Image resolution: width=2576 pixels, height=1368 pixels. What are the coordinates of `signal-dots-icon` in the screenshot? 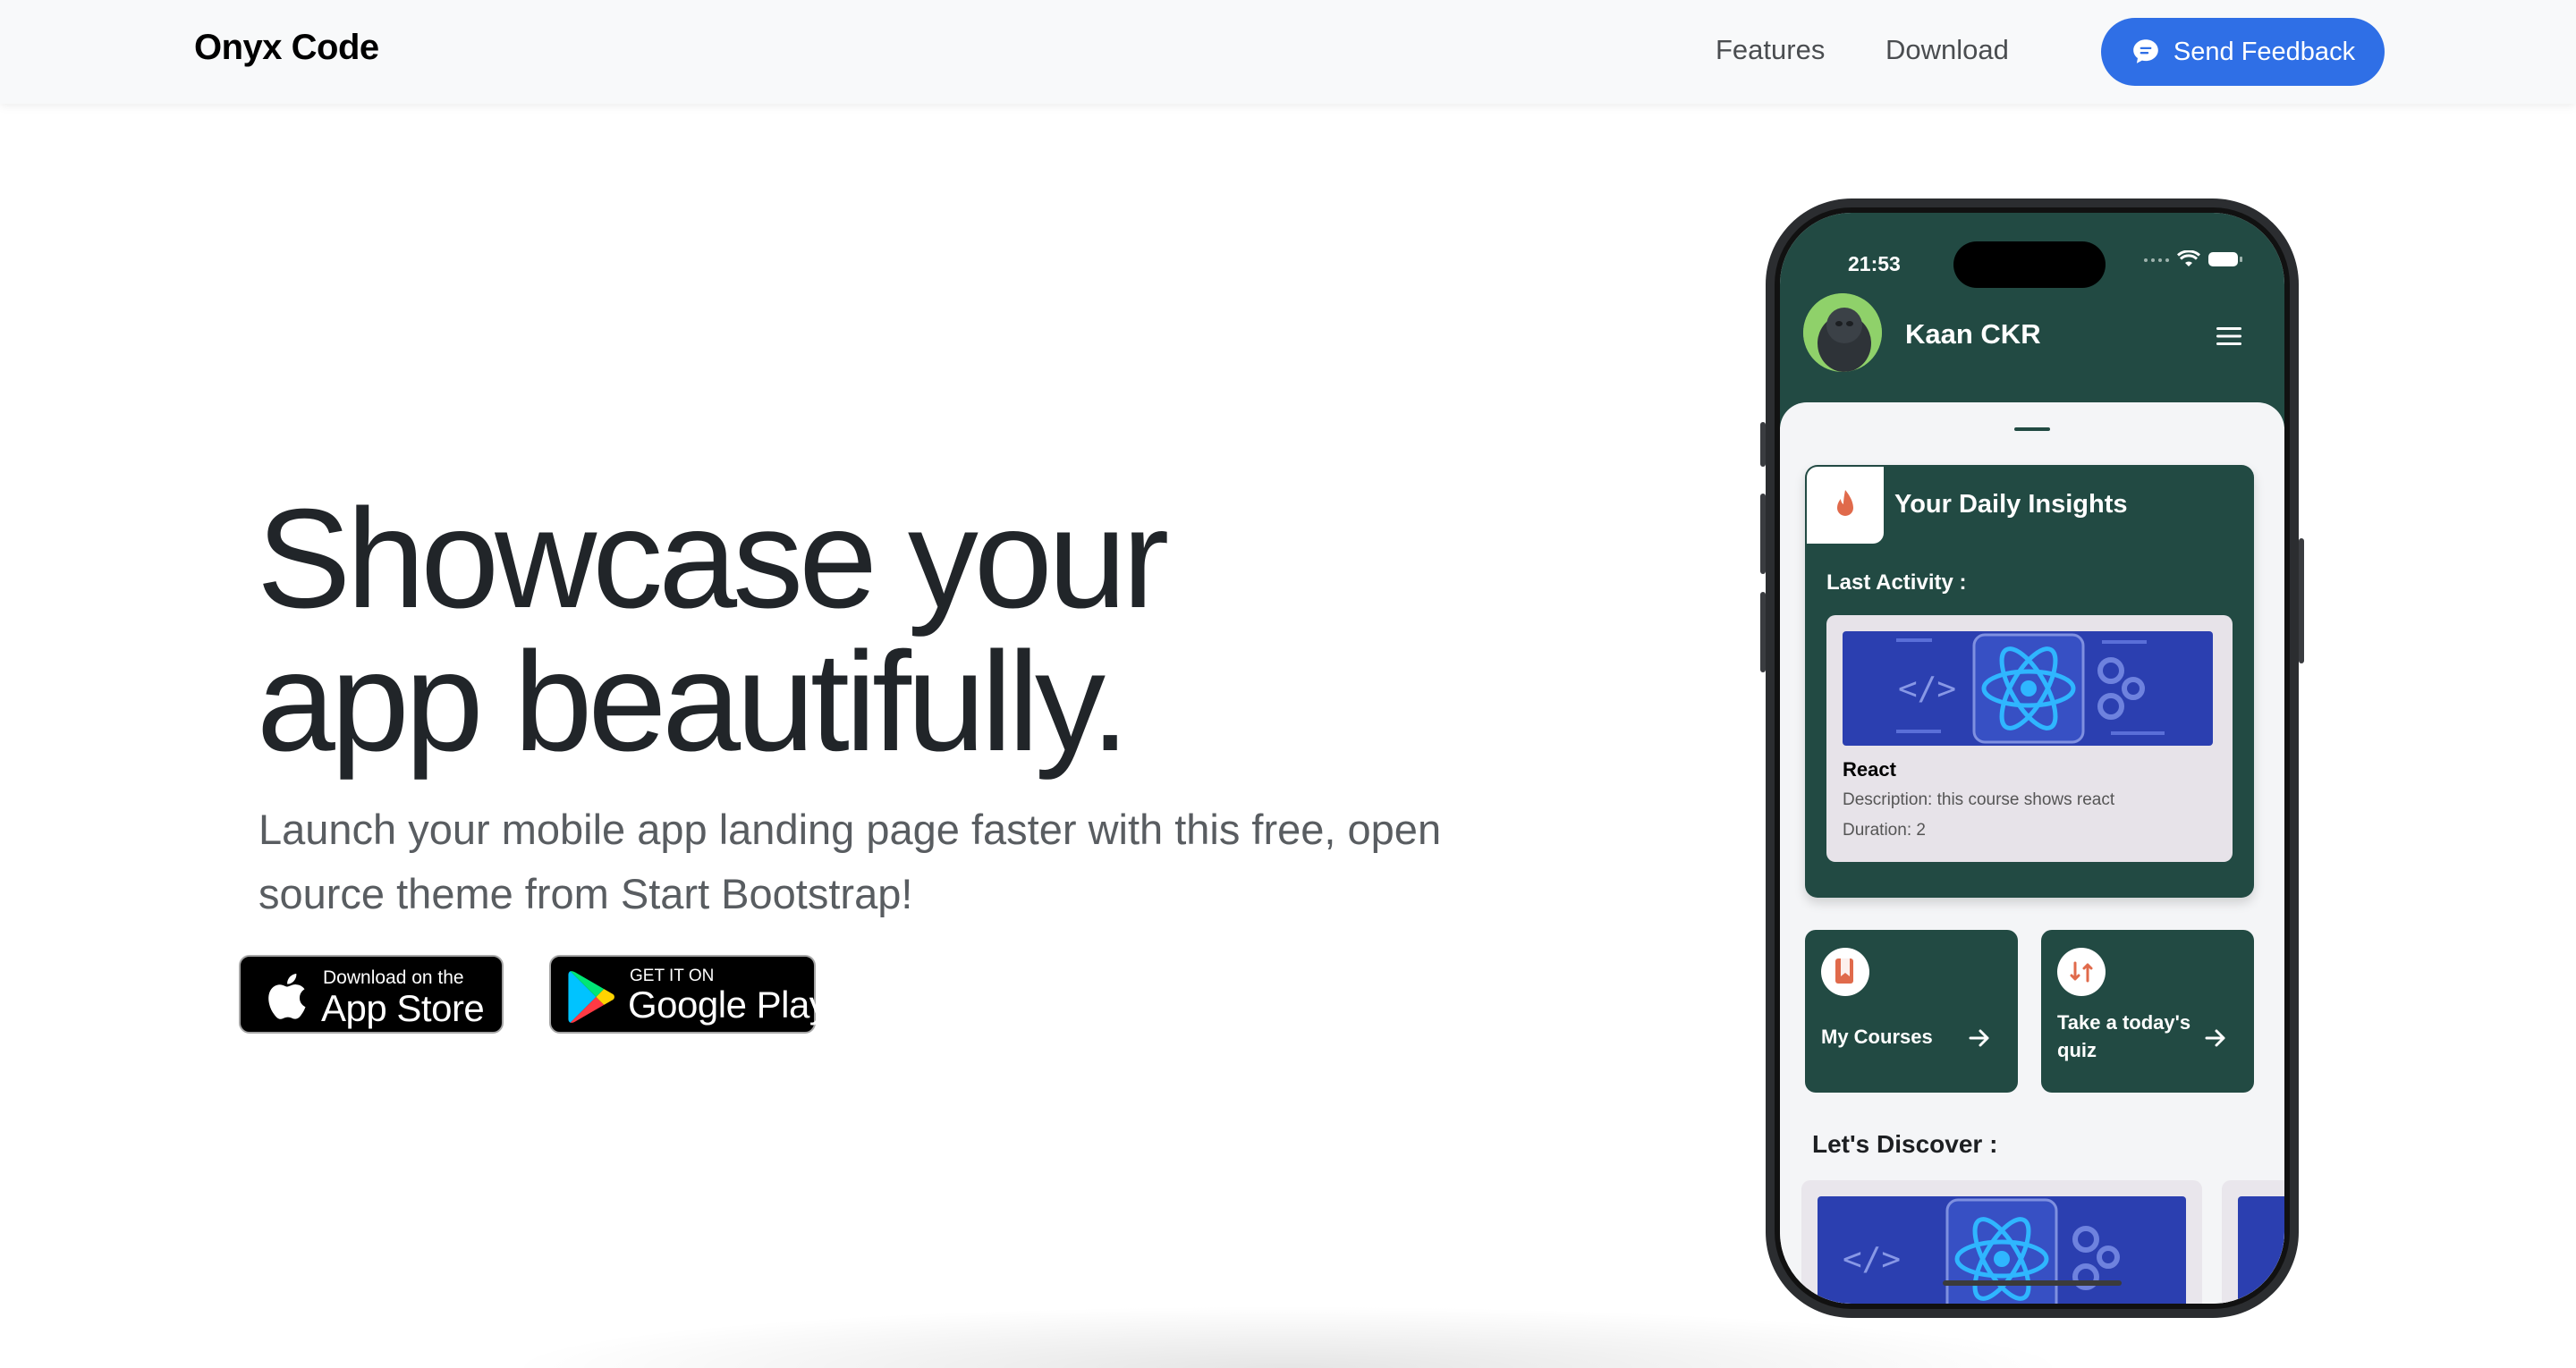 It's located at (2156, 260).